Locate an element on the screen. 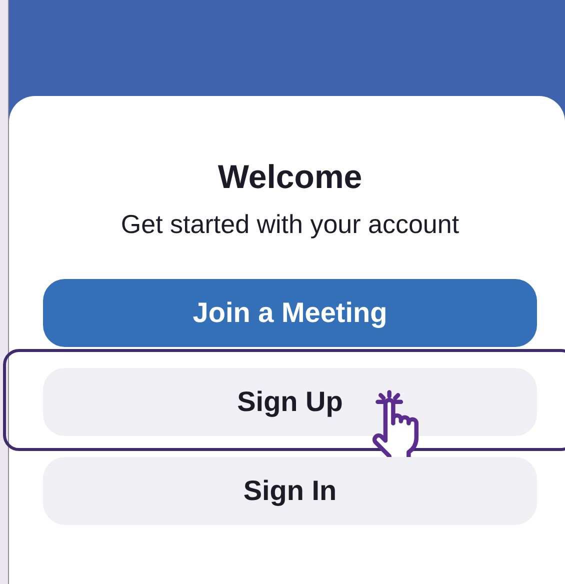  subtitle: Get started with your account is located at coordinates (290, 224).